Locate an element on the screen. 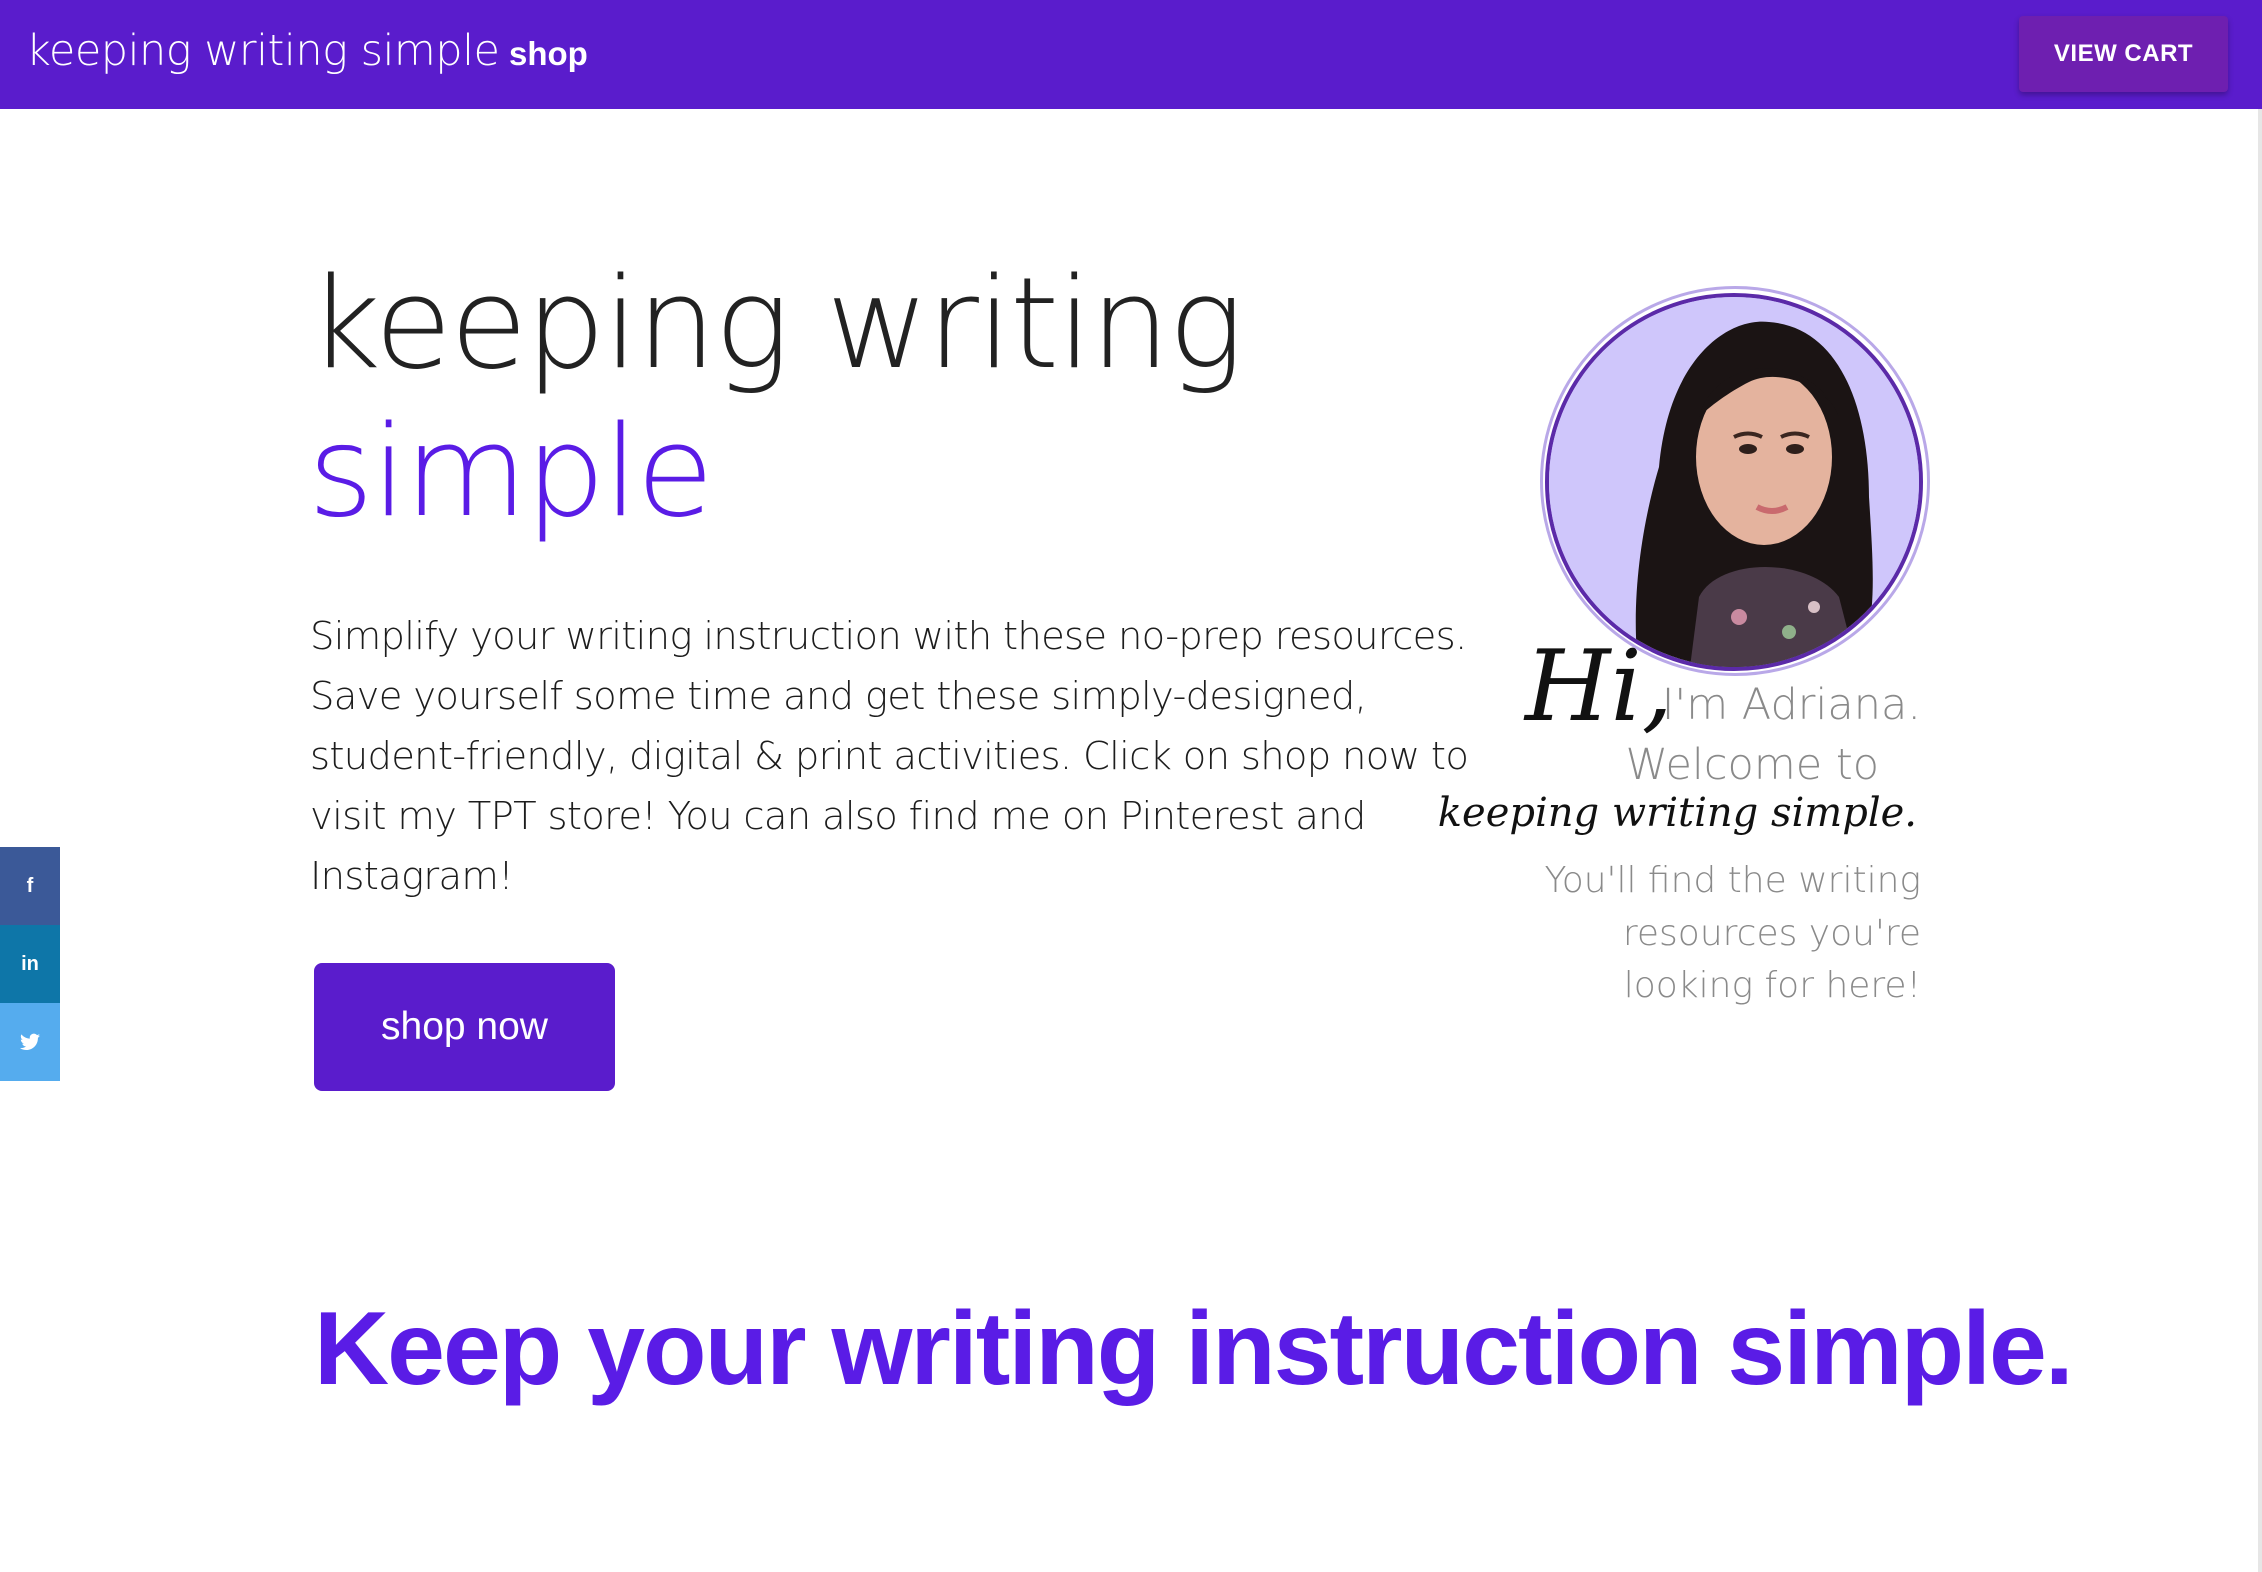 This screenshot has width=2262, height=1572. site-brand-link: keeping writing simple is located at coordinates (263, 51).